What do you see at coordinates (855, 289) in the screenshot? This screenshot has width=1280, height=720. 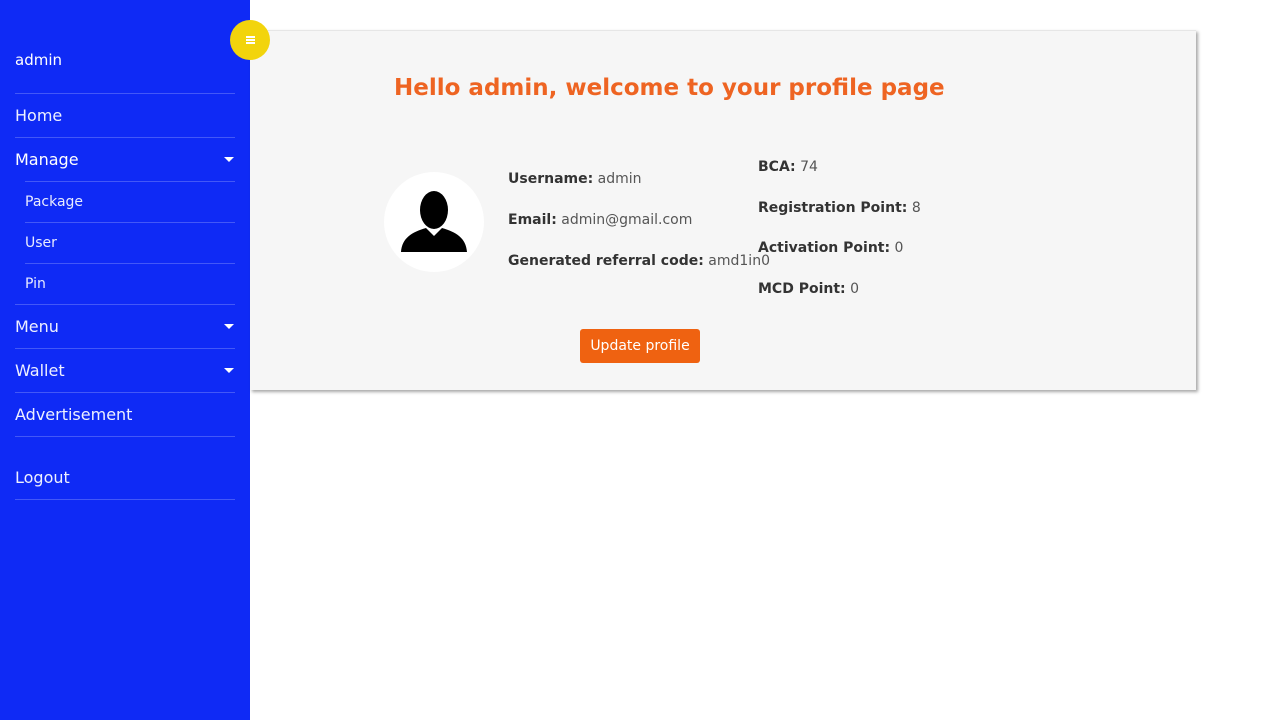 I see `mcd-point-value: 0` at bounding box center [855, 289].